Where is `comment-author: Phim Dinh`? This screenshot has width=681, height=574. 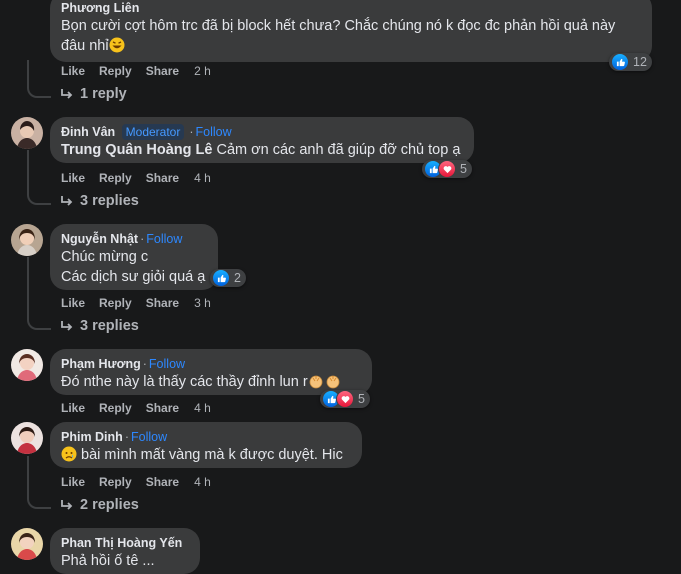 comment-author: Phim Dinh is located at coordinates (92, 437).